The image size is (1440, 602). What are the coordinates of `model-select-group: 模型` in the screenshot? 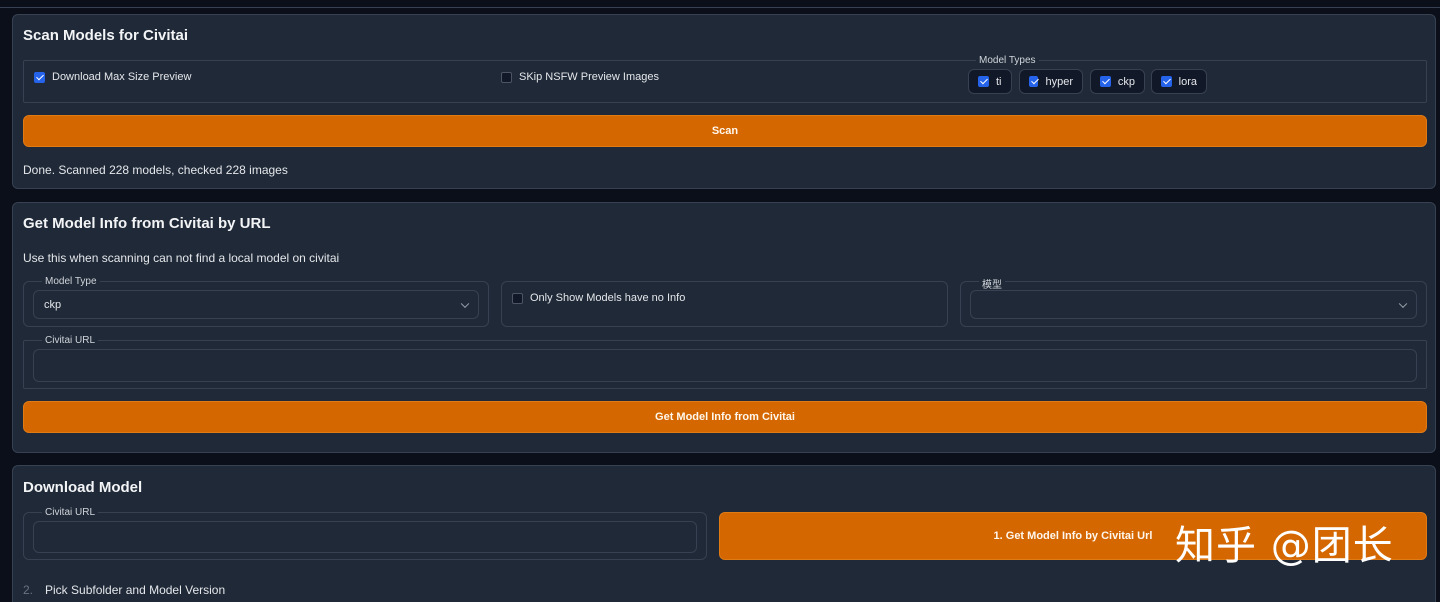 It's located at (1193, 301).